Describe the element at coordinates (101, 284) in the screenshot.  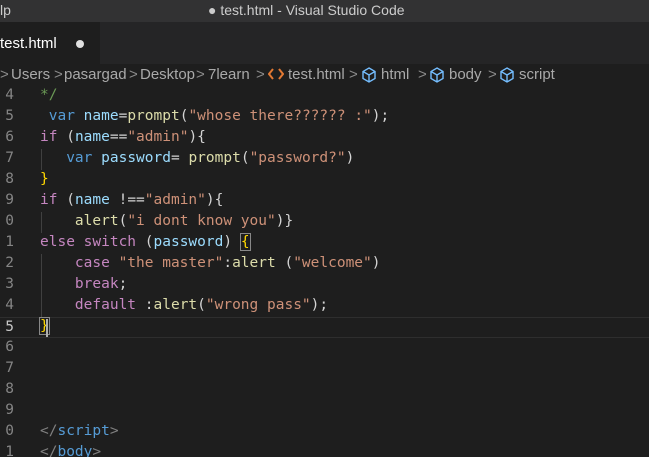
I see `code-text: break;` at that location.